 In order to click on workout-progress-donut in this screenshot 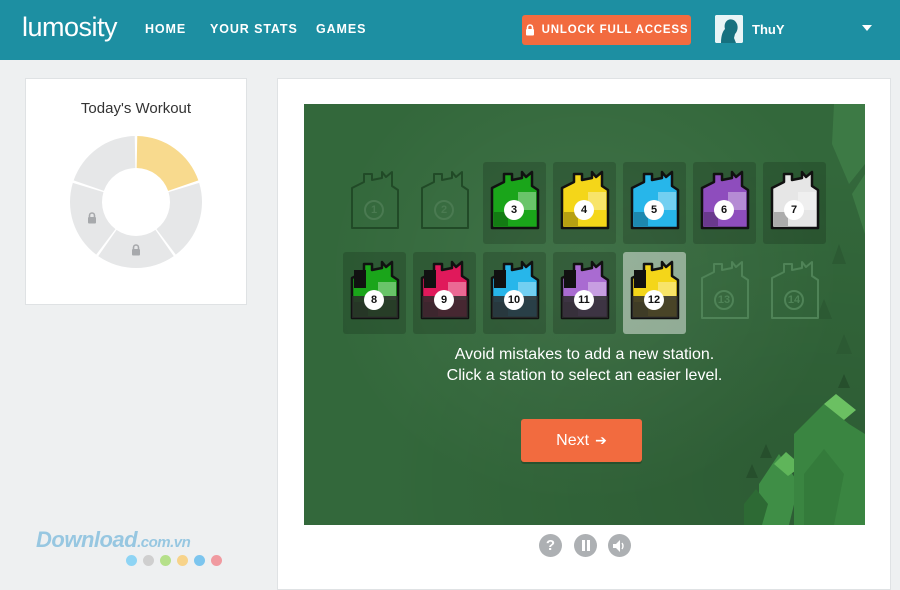, I will do `click(136, 202)`.